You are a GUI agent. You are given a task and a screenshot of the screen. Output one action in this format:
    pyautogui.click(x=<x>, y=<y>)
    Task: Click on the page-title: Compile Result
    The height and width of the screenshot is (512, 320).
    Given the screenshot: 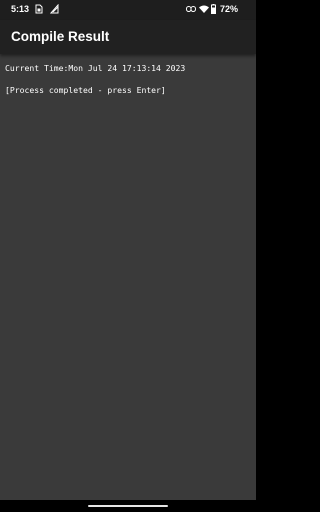 What is the action you would take?
    pyautogui.click(x=60, y=36)
    